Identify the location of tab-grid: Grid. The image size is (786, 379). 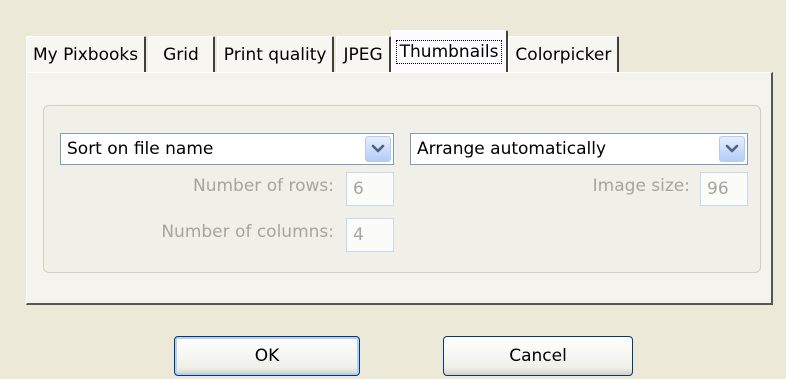
(181, 54).